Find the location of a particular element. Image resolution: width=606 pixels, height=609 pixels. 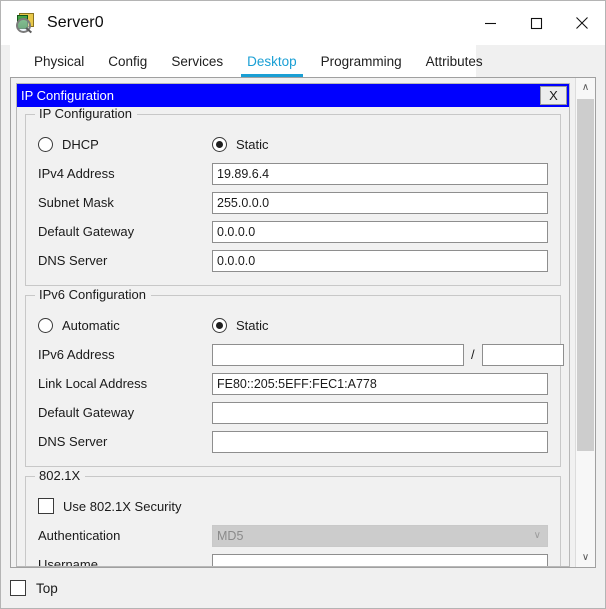

radio-dhcp-label: DHCP is located at coordinates (80, 144).